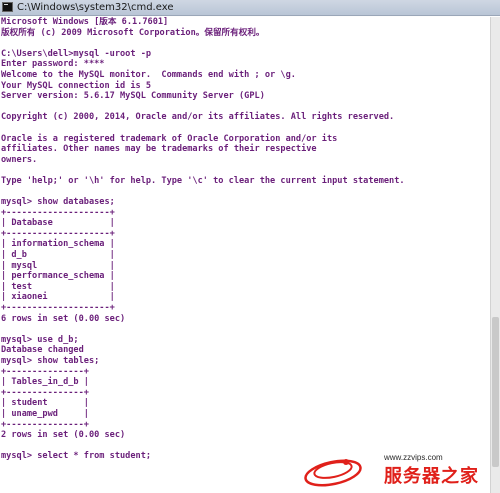  Describe the element at coordinates (45, 413) in the screenshot. I see `console-line: | uname_pwd |` at that location.